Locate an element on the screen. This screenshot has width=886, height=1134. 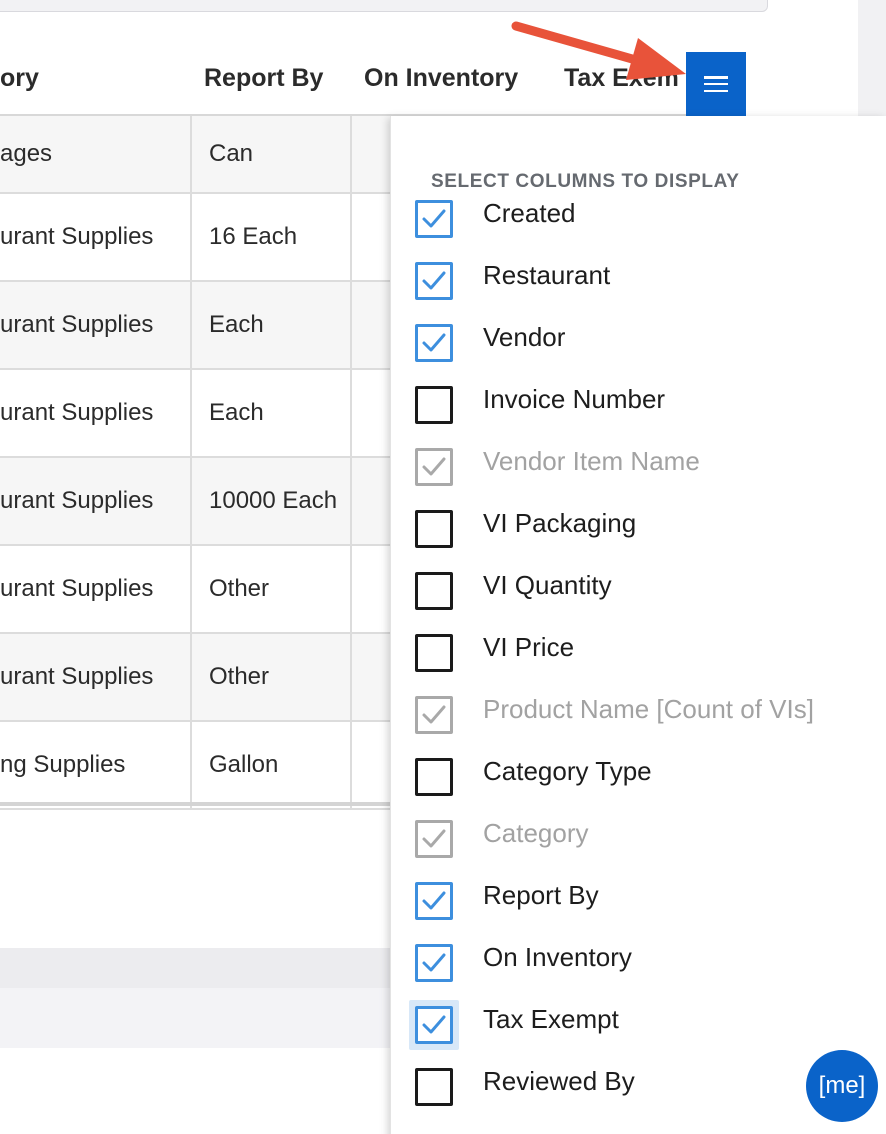
cell-report-by: Other is located at coordinates (269, 589).